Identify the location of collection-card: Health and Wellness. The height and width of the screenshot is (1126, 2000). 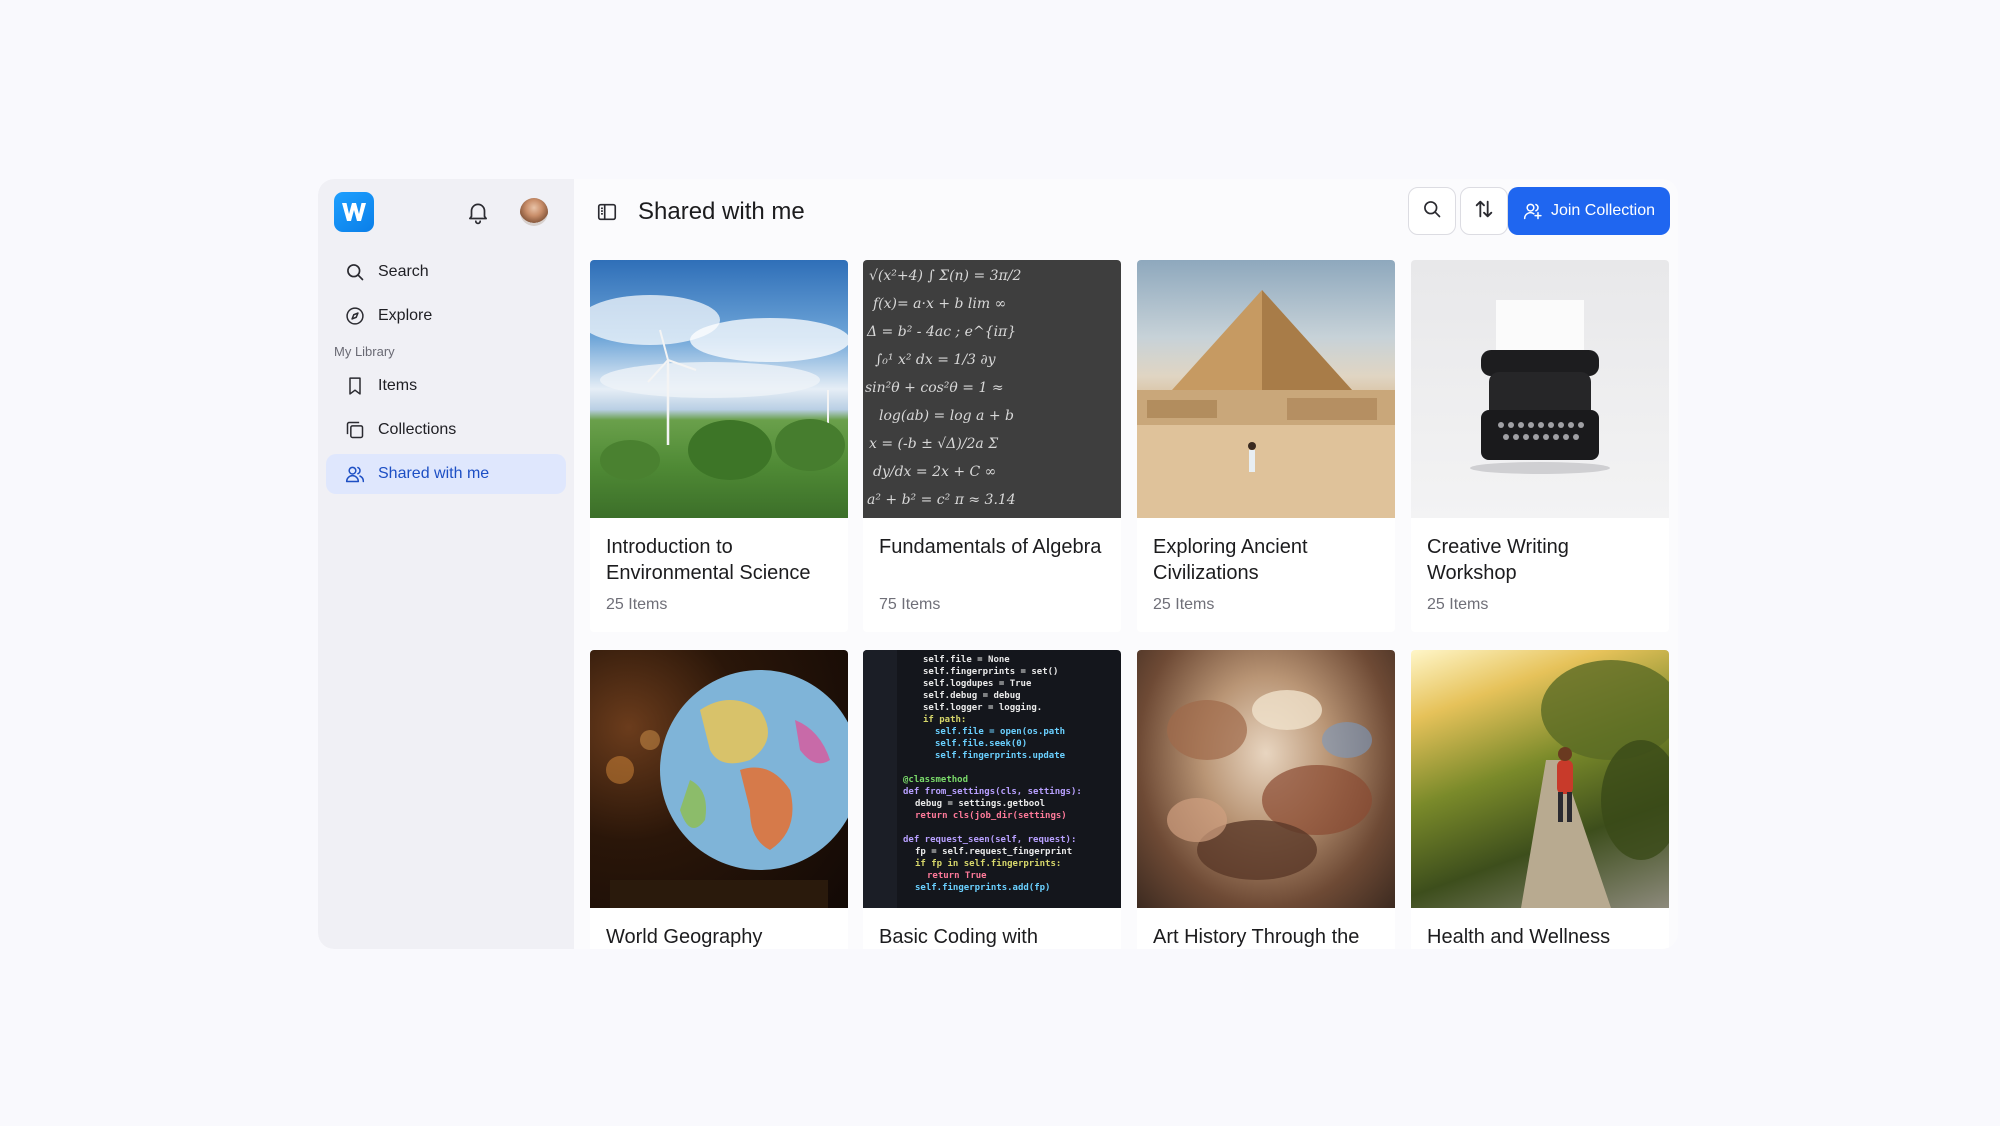
(1540, 799).